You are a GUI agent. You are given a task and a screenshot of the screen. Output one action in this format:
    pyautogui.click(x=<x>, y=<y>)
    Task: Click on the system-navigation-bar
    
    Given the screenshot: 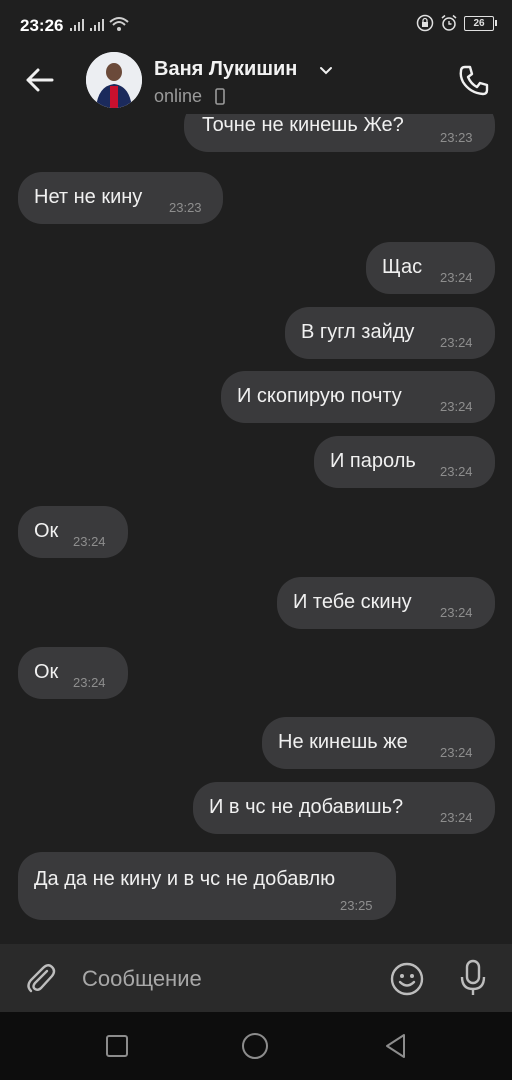 What is the action you would take?
    pyautogui.click(x=256, y=1046)
    